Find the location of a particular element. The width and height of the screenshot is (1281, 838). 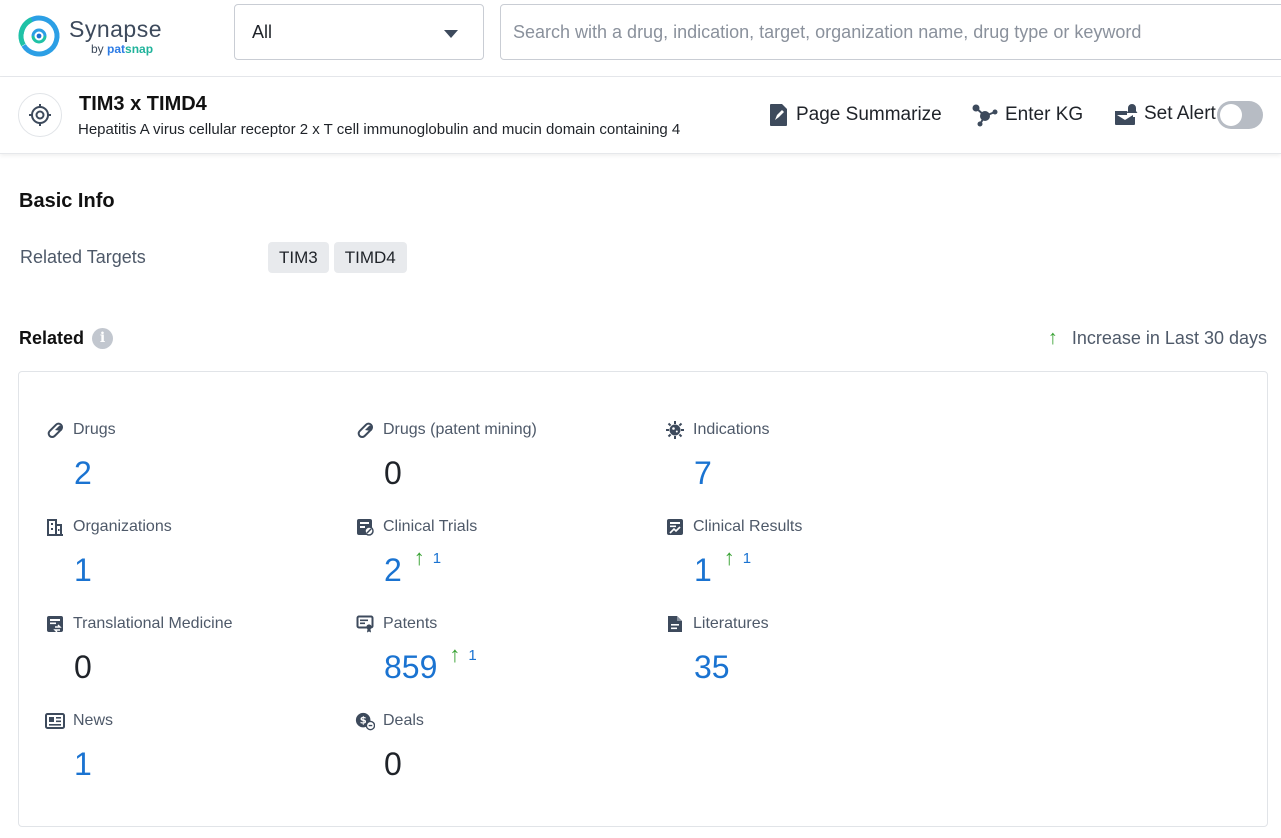

toggle-knob is located at coordinates (1231, 115).